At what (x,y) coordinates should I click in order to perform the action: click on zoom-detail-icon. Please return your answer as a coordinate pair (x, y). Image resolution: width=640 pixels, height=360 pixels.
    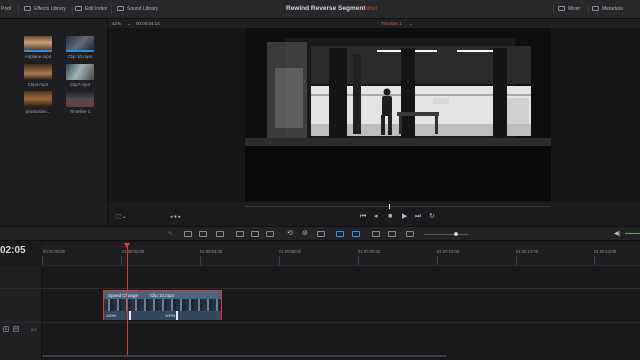
    Looking at the image, I should click on (392, 234).